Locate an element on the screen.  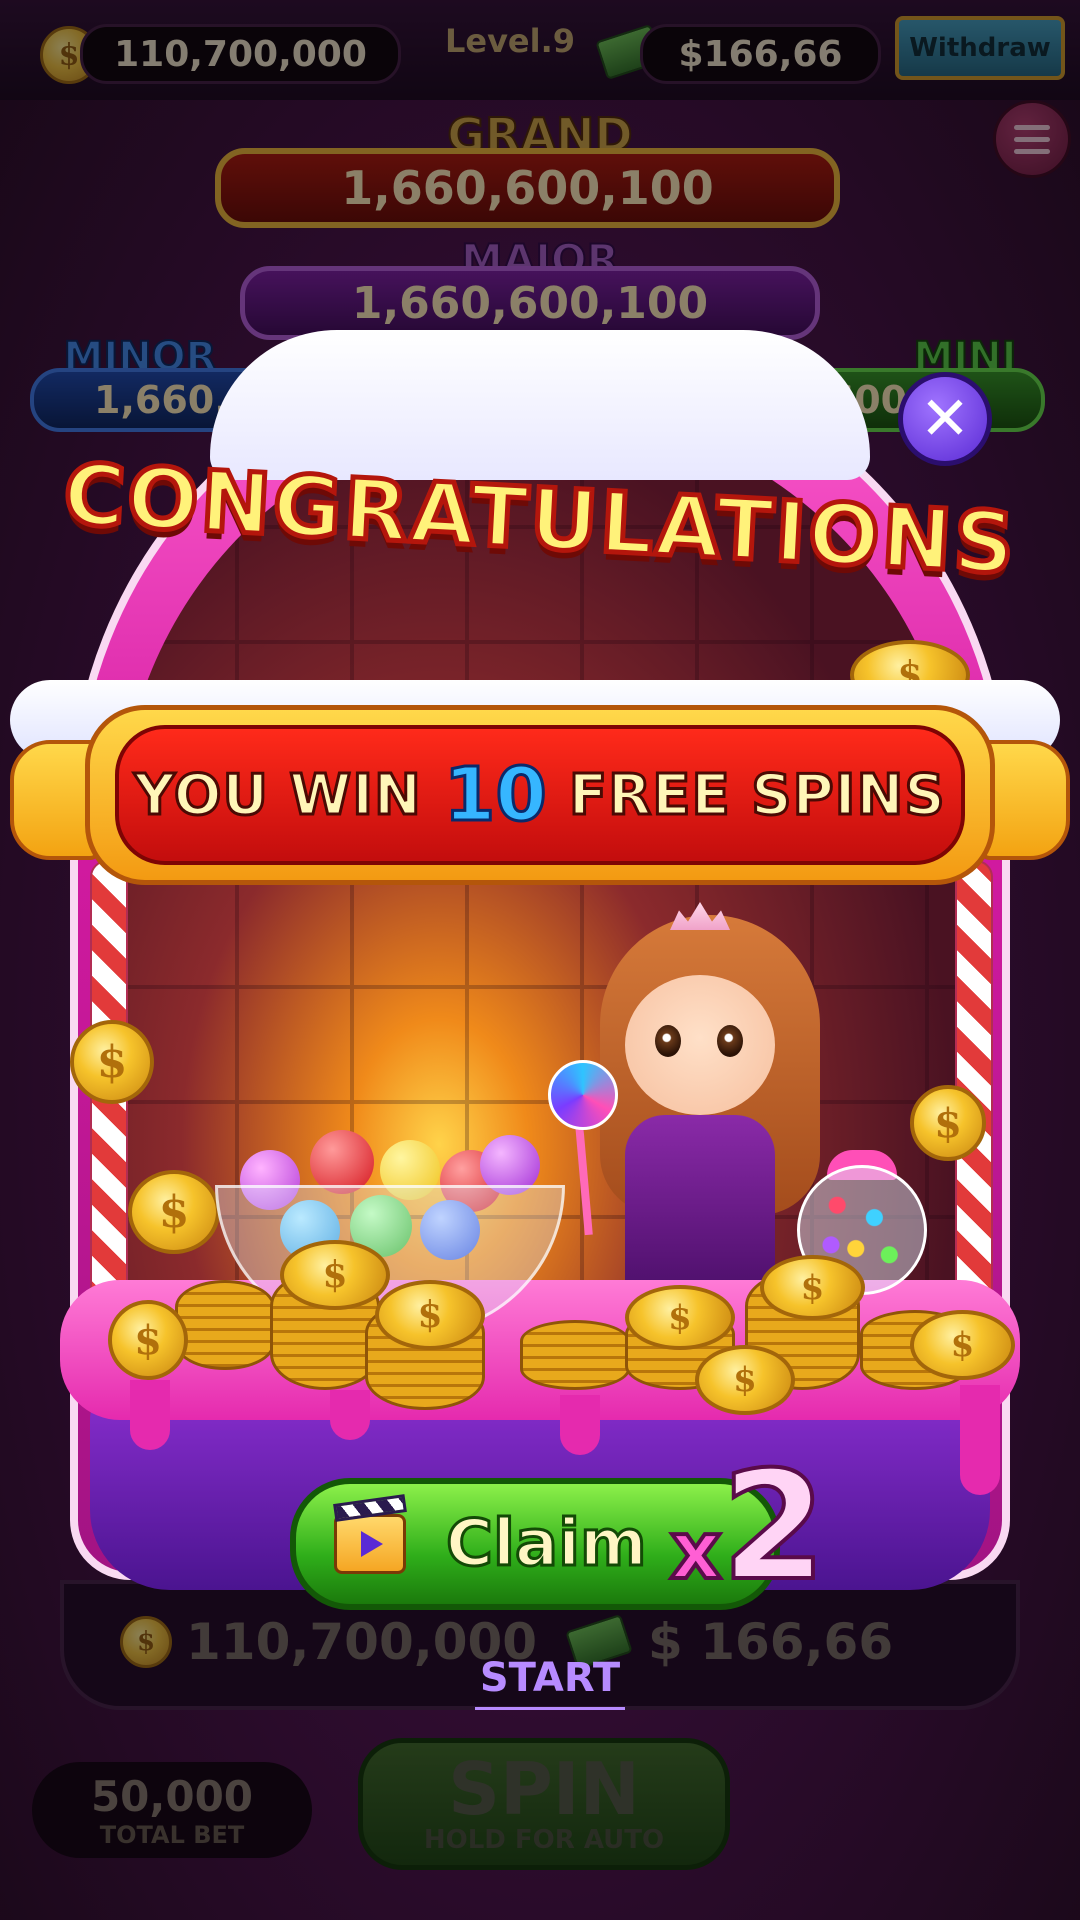
spin-hold-label: HOLD FOR AUTO is located at coordinates (544, 1840).